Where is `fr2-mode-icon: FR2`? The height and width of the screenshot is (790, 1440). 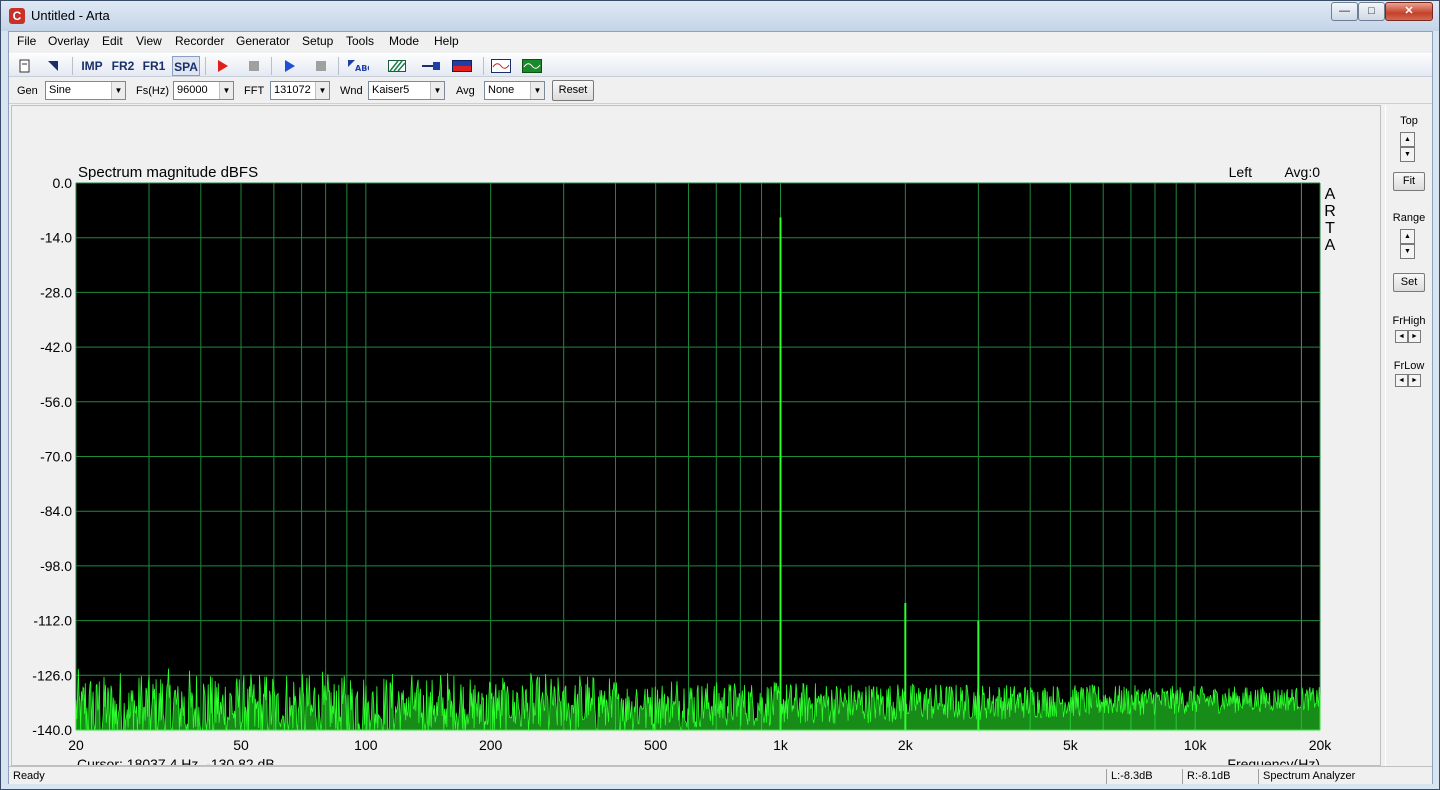
fr2-mode-icon: FR2 is located at coordinates (123, 66).